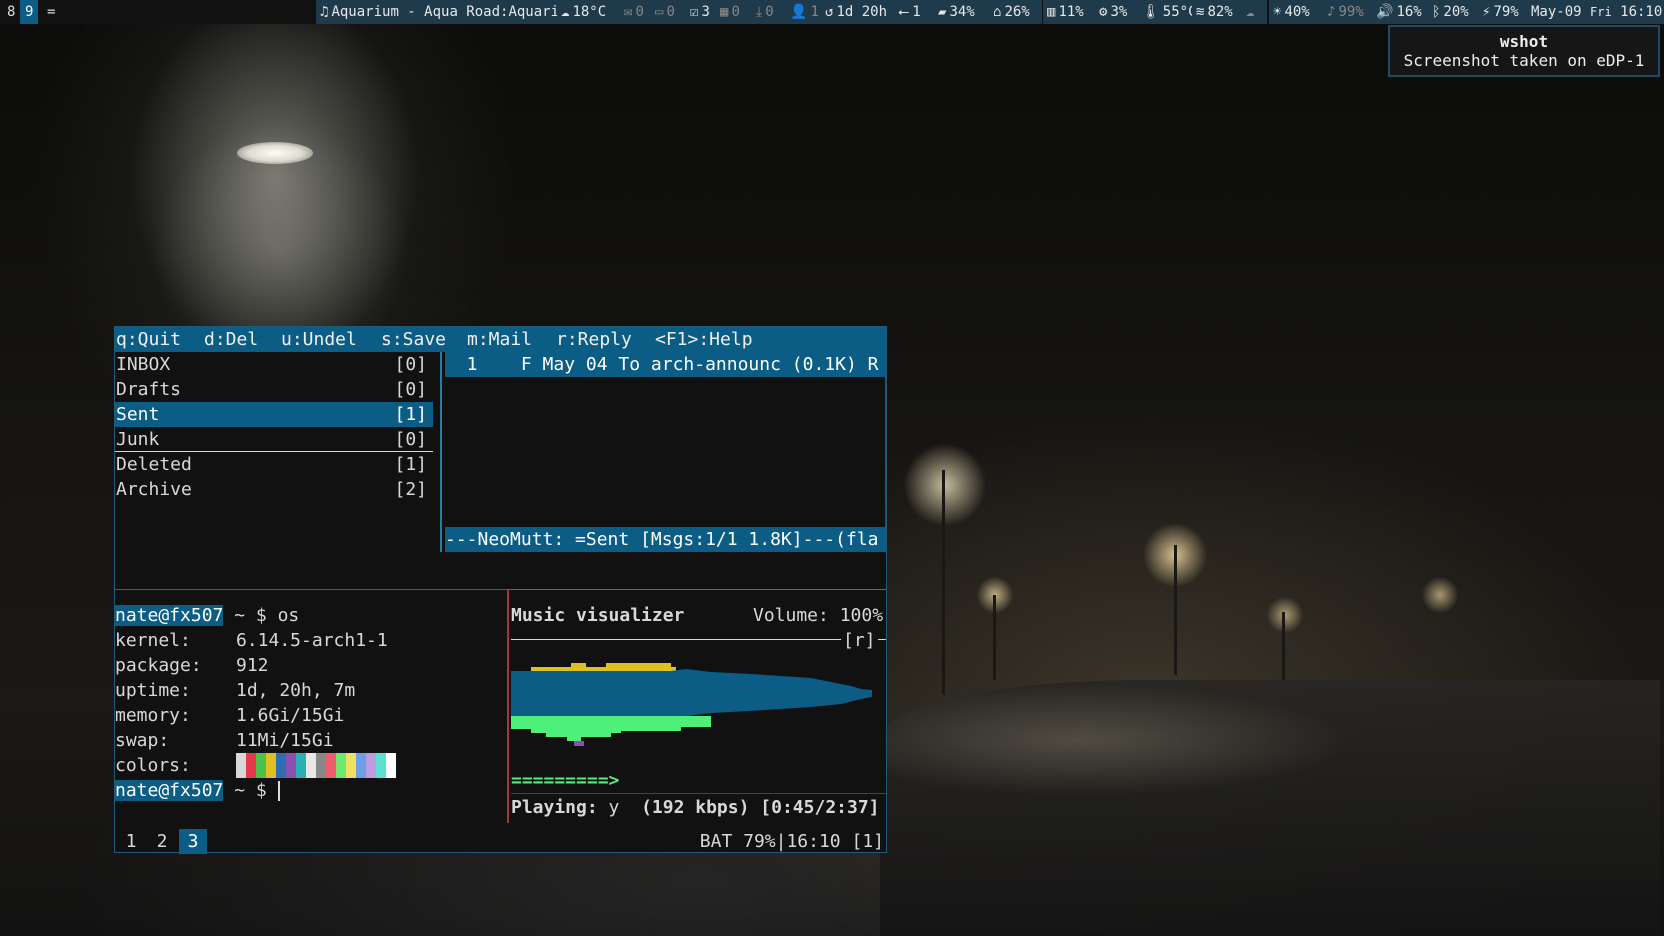 The image size is (1664, 936). Describe the element at coordinates (724, 12) in the screenshot. I see `calendar-icon: ▦` at that location.